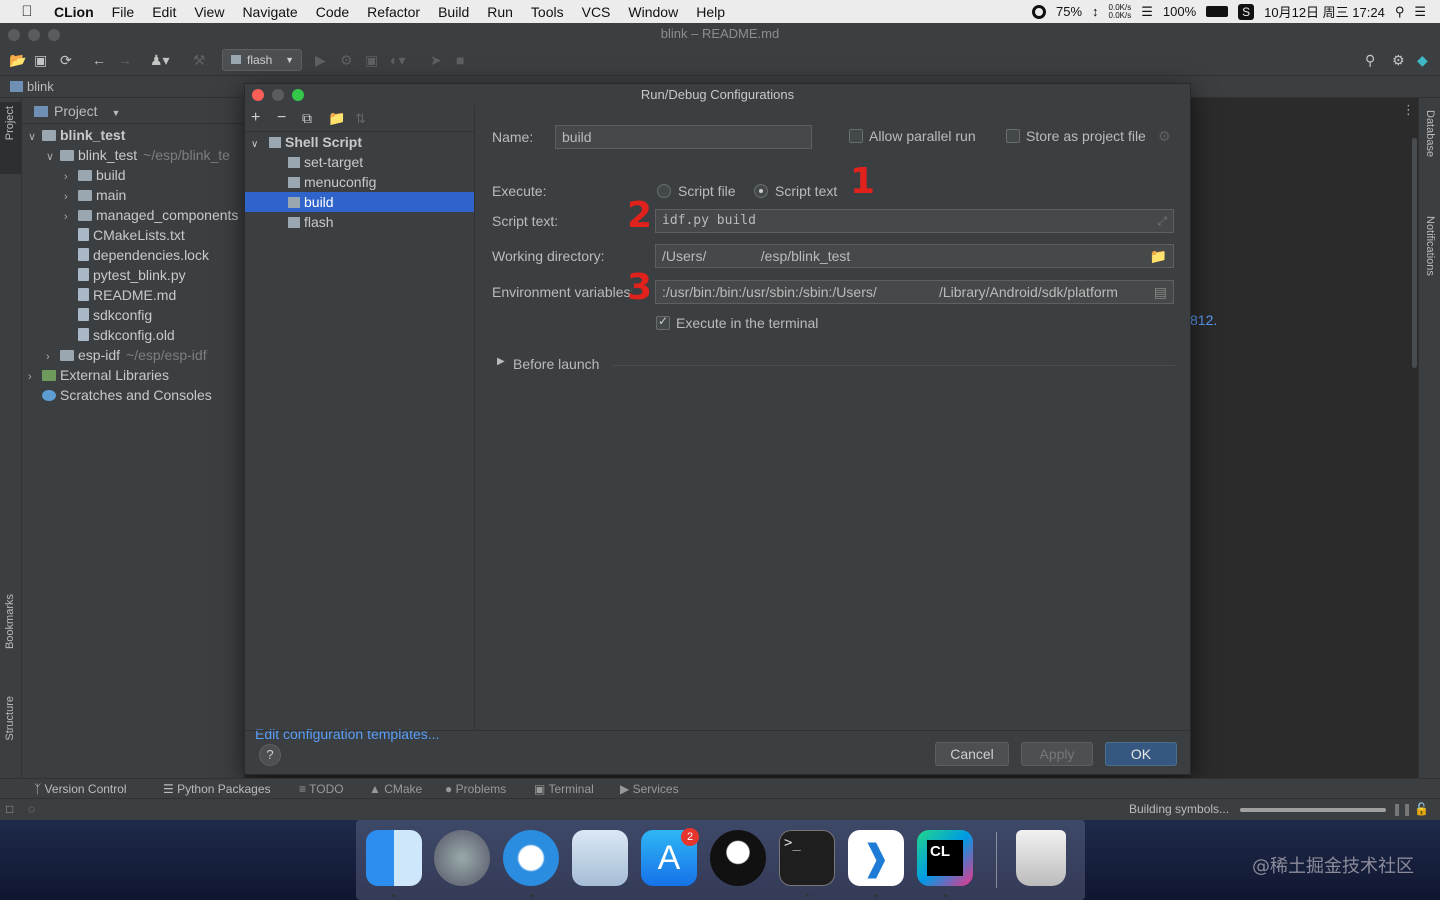 This screenshot has width=1440, height=900. I want to click on menu-help: Help, so click(710, 12).